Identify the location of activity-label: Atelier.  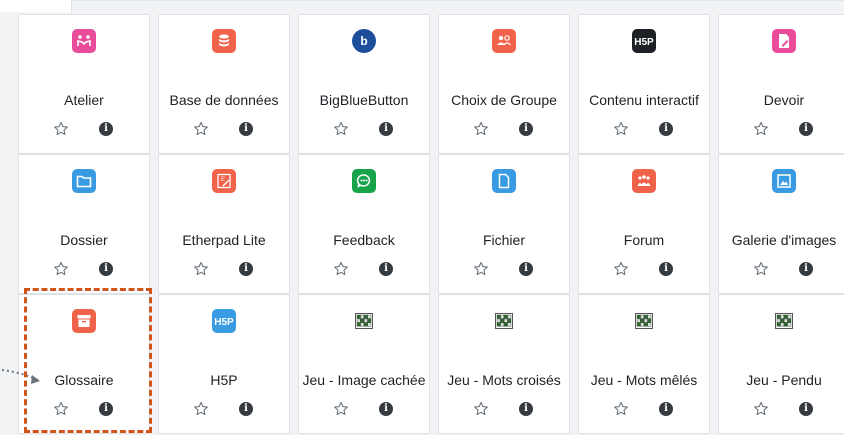
(84, 100).